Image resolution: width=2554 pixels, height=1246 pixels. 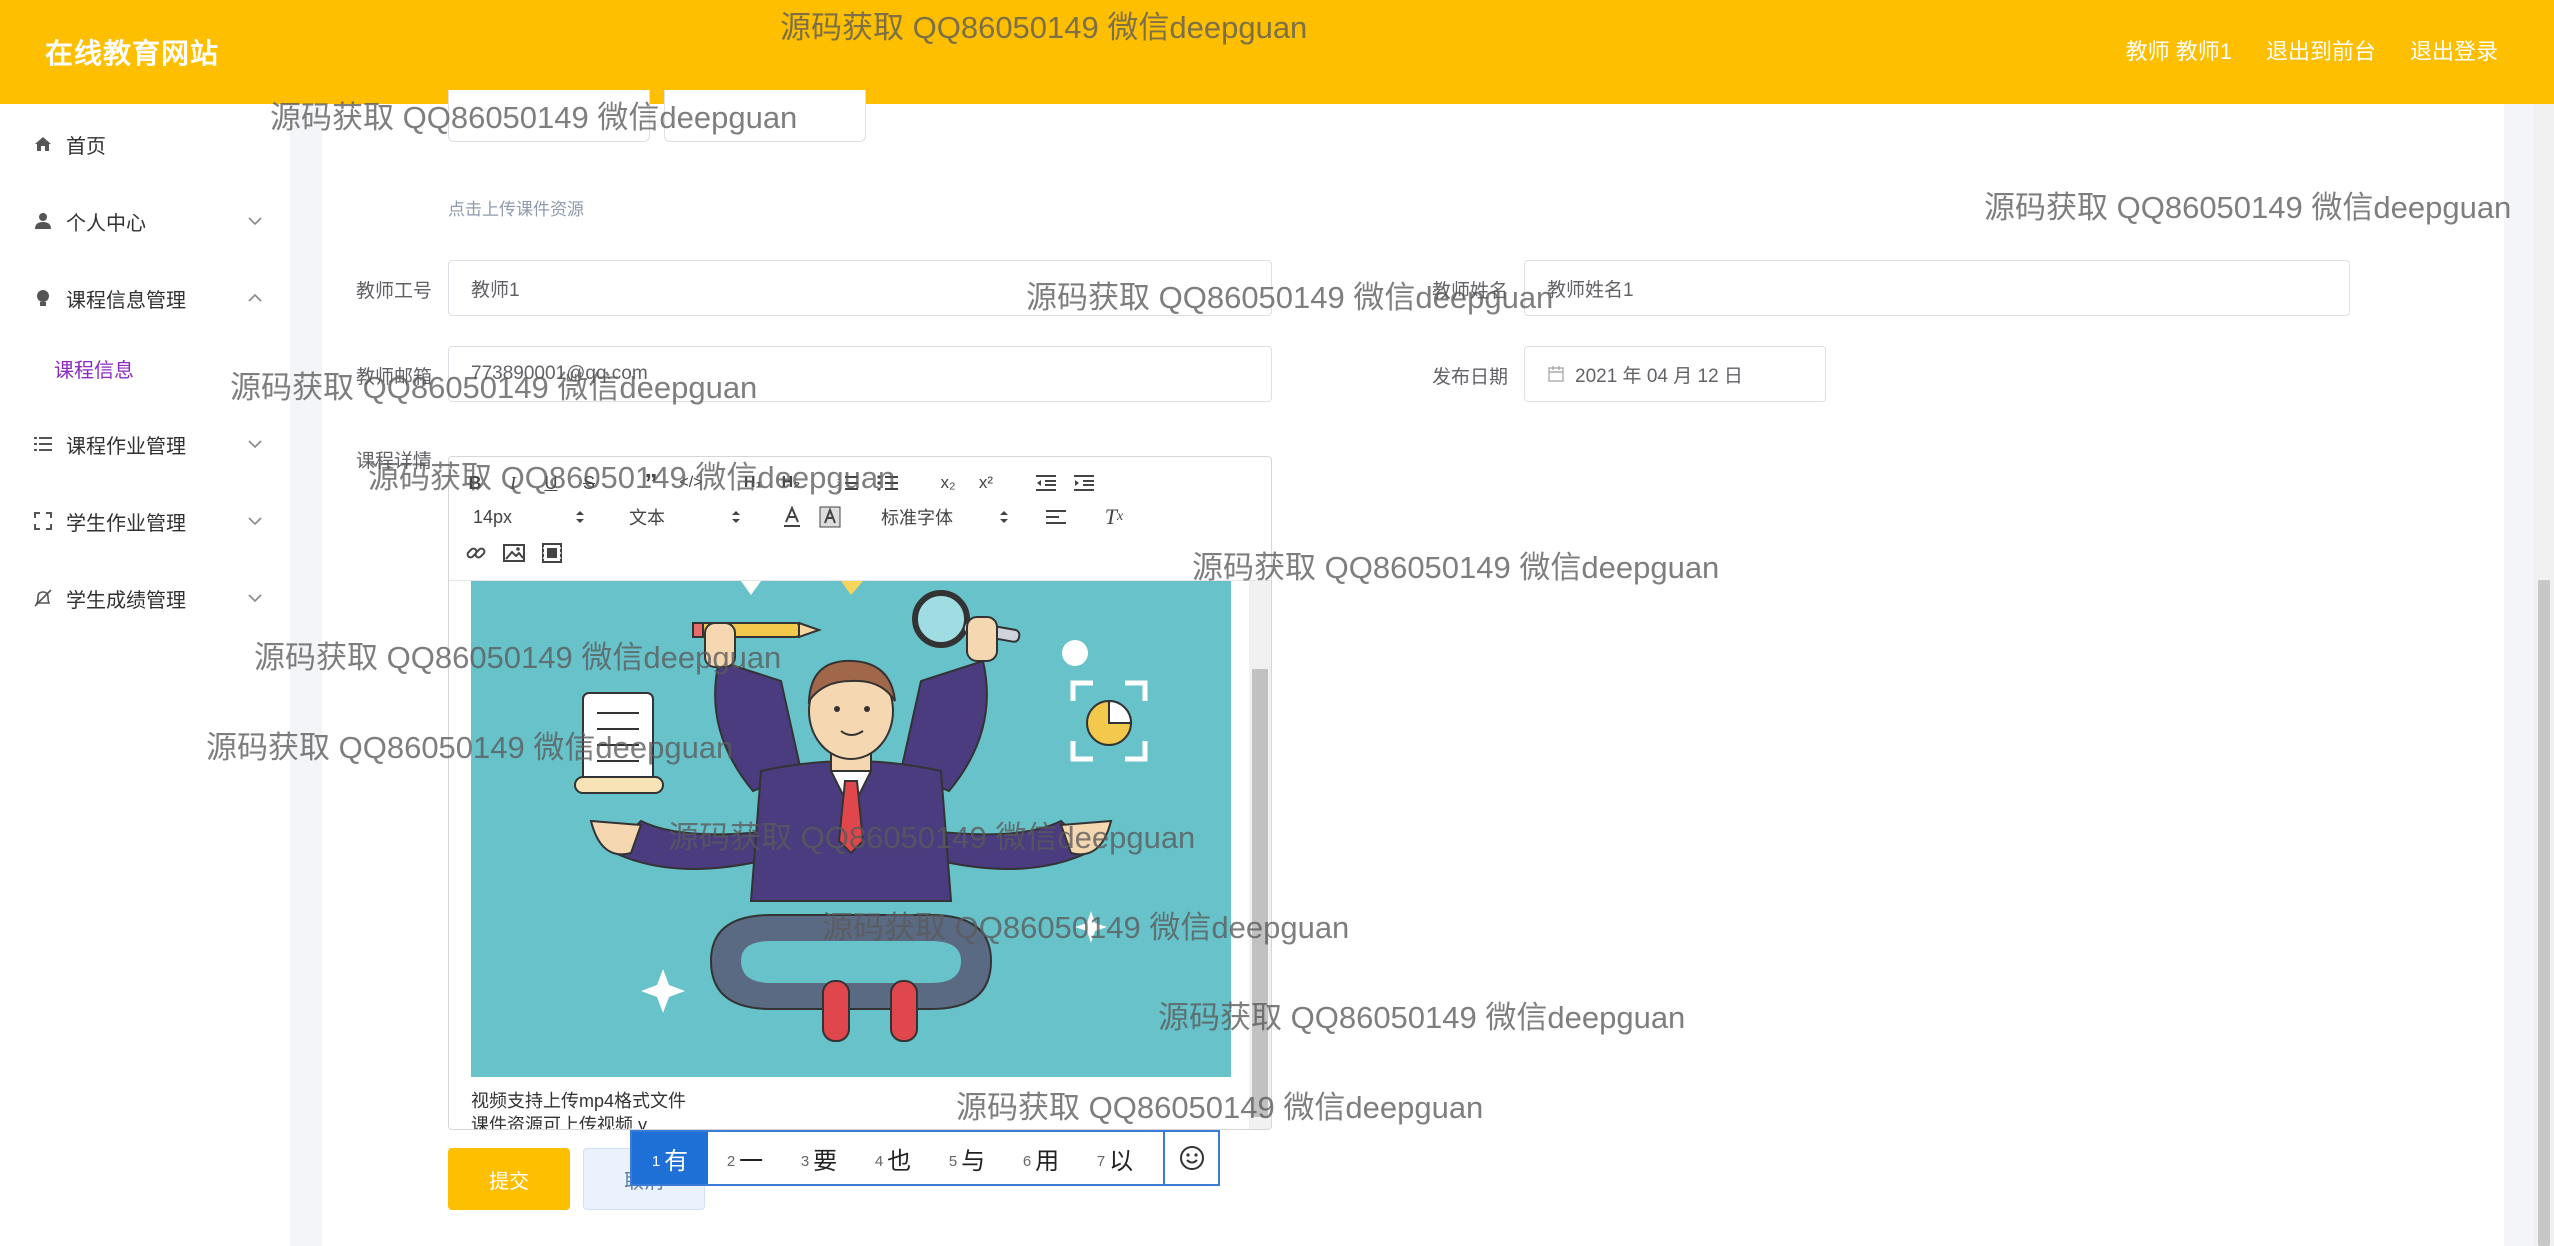 I want to click on ime-candidate-bar: 1有 2一 3要 4也 5与 6用 7以, so click(x=925, y=1158).